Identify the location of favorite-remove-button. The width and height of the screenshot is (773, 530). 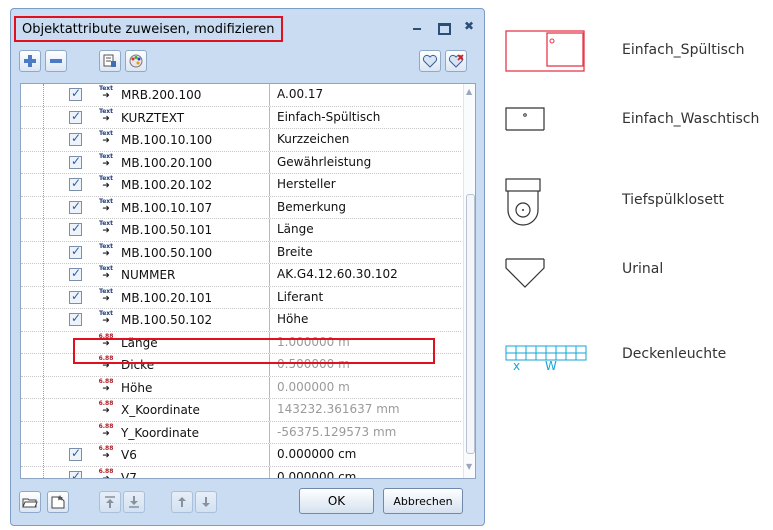
(456, 61).